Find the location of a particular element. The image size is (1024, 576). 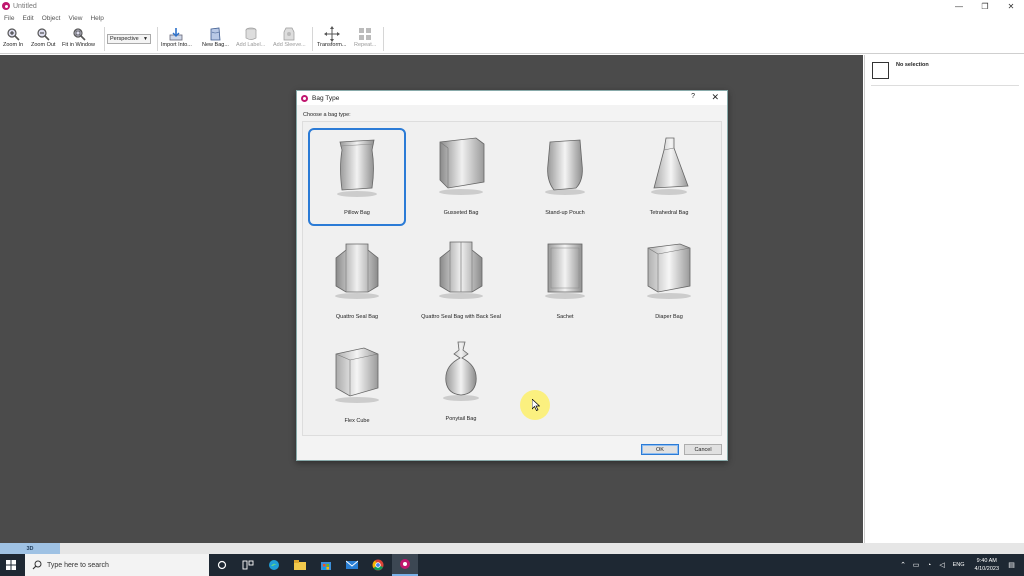

bag-label: Diaper Bag is located at coordinates (669, 317).